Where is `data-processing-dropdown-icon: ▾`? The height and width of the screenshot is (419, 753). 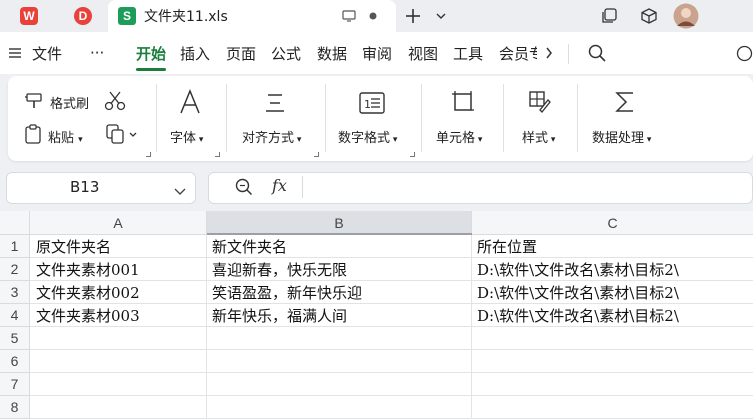 data-processing-dropdown-icon: ▾ is located at coordinates (648, 140).